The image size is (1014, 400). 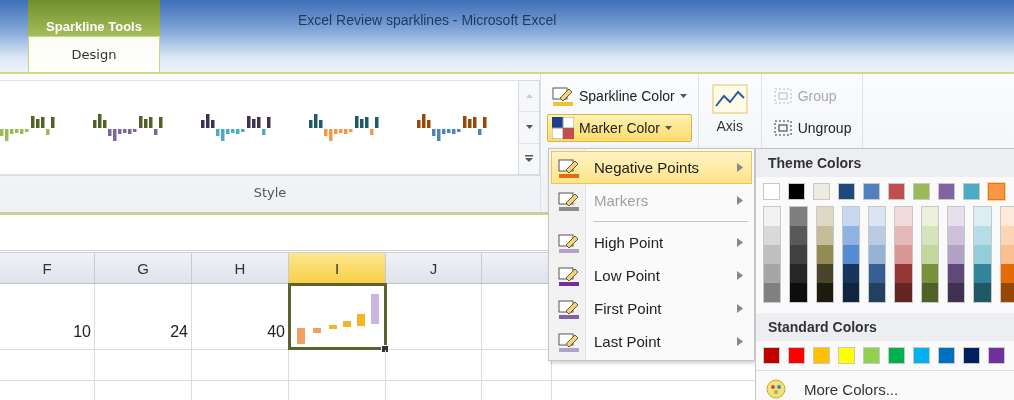 I want to click on menu-item: Last Point, so click(x=651, y=341).